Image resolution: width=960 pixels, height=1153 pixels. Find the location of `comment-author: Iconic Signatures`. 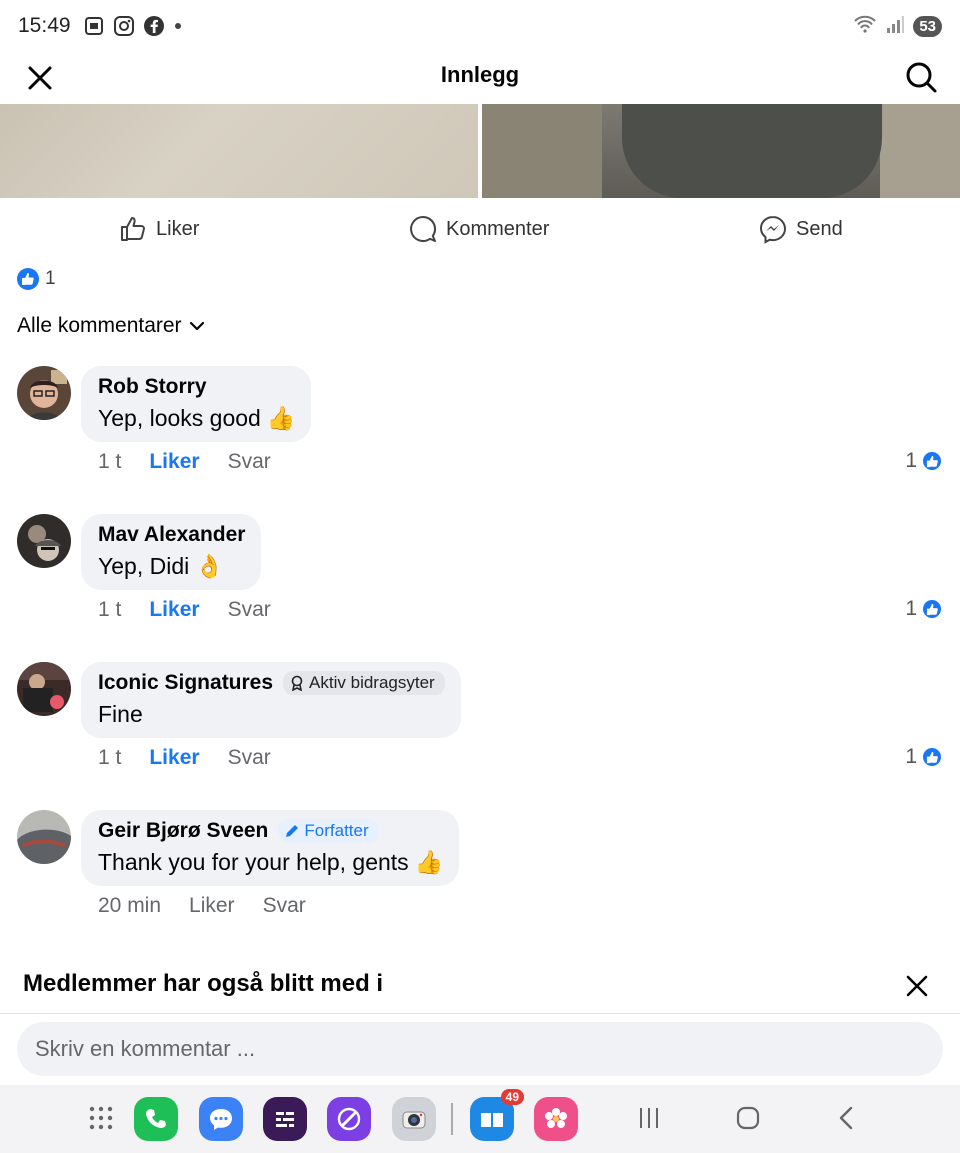

comment-author: Iconic Signatures is located at coordinates (185, 683).